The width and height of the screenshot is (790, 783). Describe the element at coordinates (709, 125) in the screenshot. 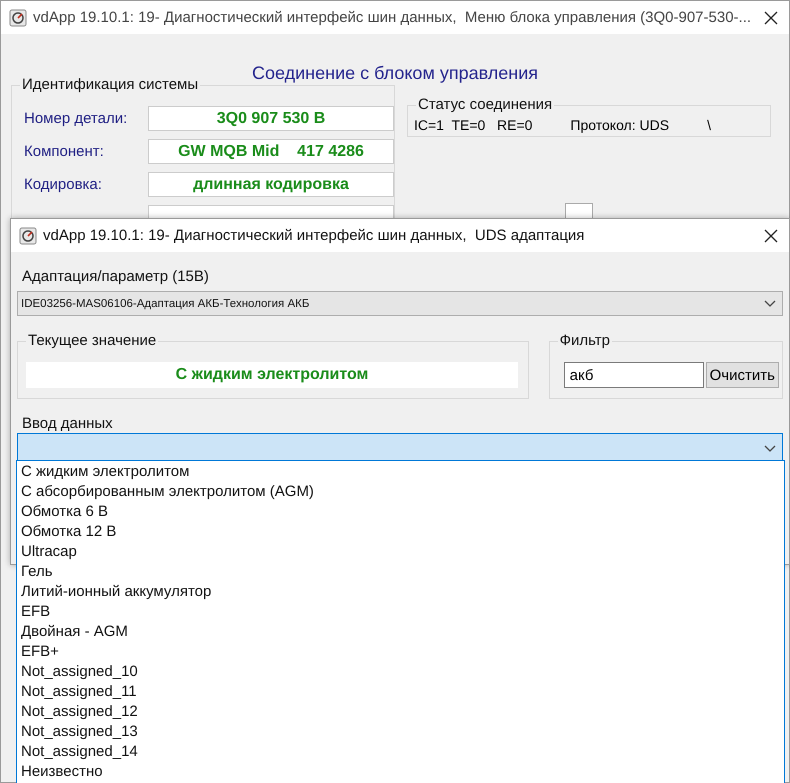

I see `activity-indicator: \` at that location.